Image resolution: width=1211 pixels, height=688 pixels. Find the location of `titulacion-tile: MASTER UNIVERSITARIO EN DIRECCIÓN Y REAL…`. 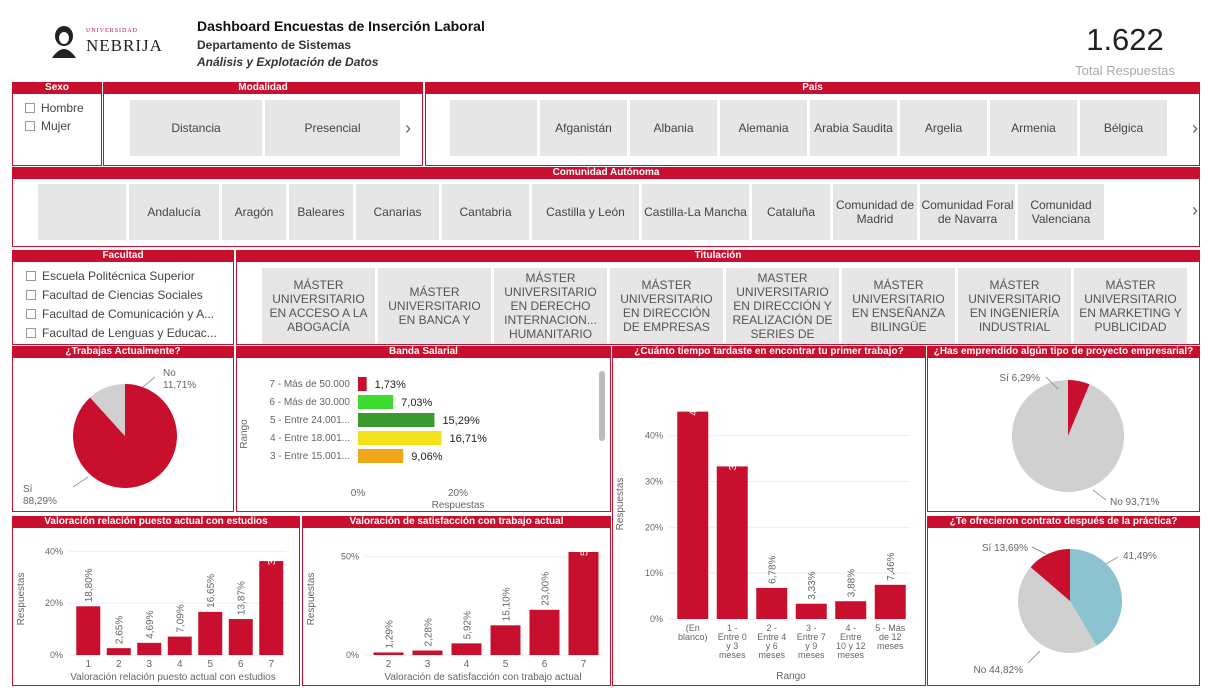

titulacion-tile: MASTER UNIVERSITARIO EN DIRECCIÓN Y REAL… is located at coordinates (782, 306).